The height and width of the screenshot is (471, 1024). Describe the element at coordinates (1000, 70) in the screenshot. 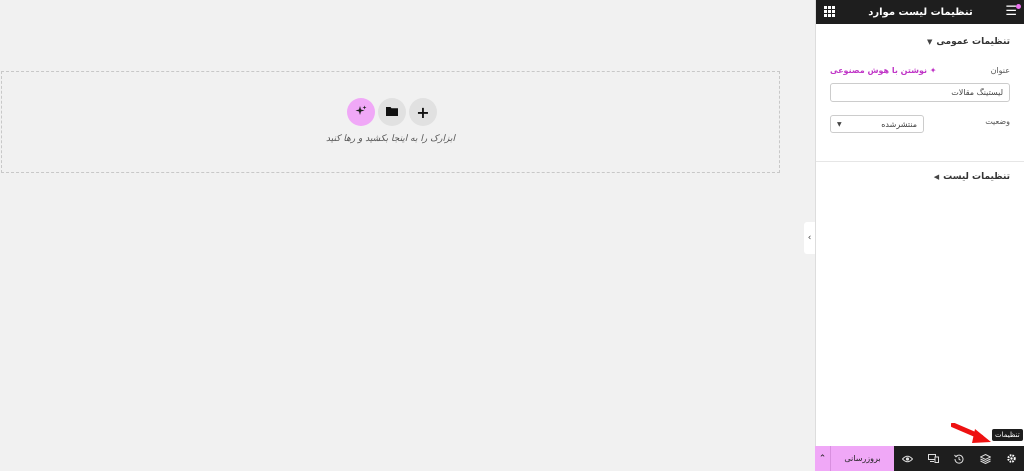

I see `title-label: عنوان` at that location.